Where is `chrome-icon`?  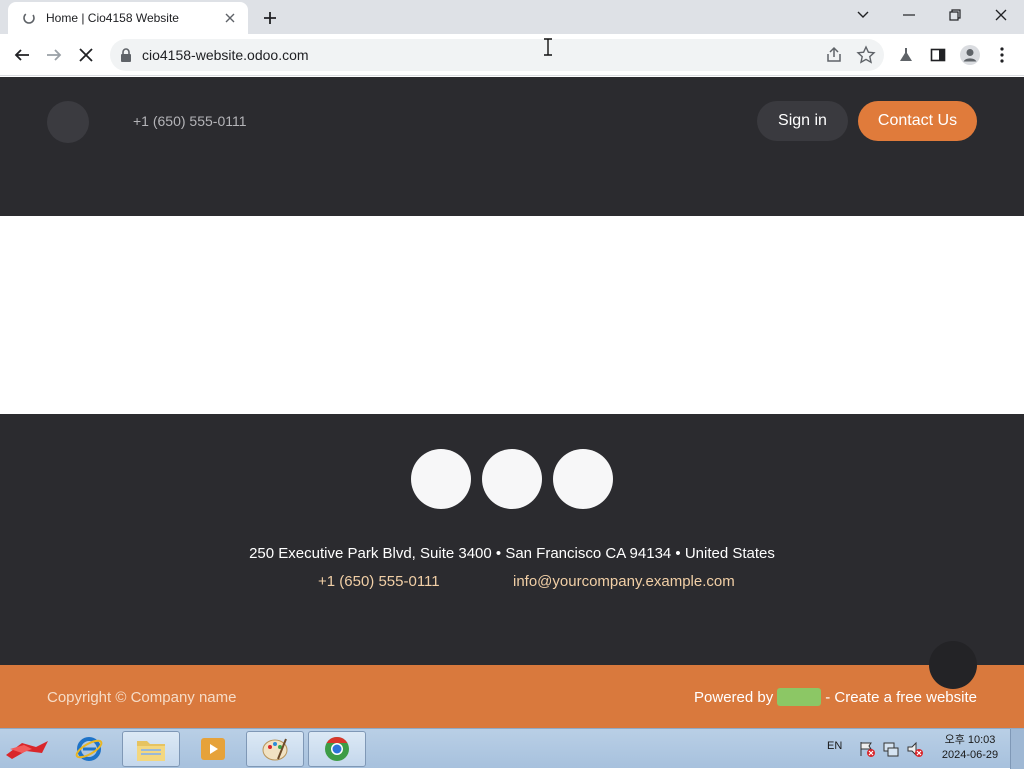 chrome-icon is located at coordinates (337, 749).